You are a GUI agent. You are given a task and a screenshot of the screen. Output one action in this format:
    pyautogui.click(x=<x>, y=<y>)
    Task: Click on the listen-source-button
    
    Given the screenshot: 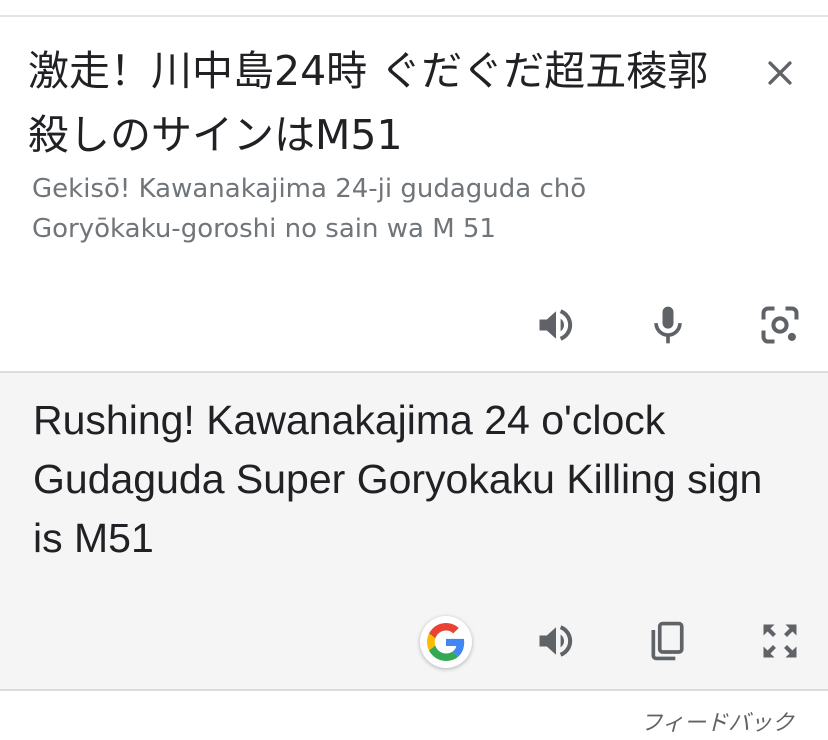 What is the action you would take?
    pyautogui.click(x=556, y=325)
    